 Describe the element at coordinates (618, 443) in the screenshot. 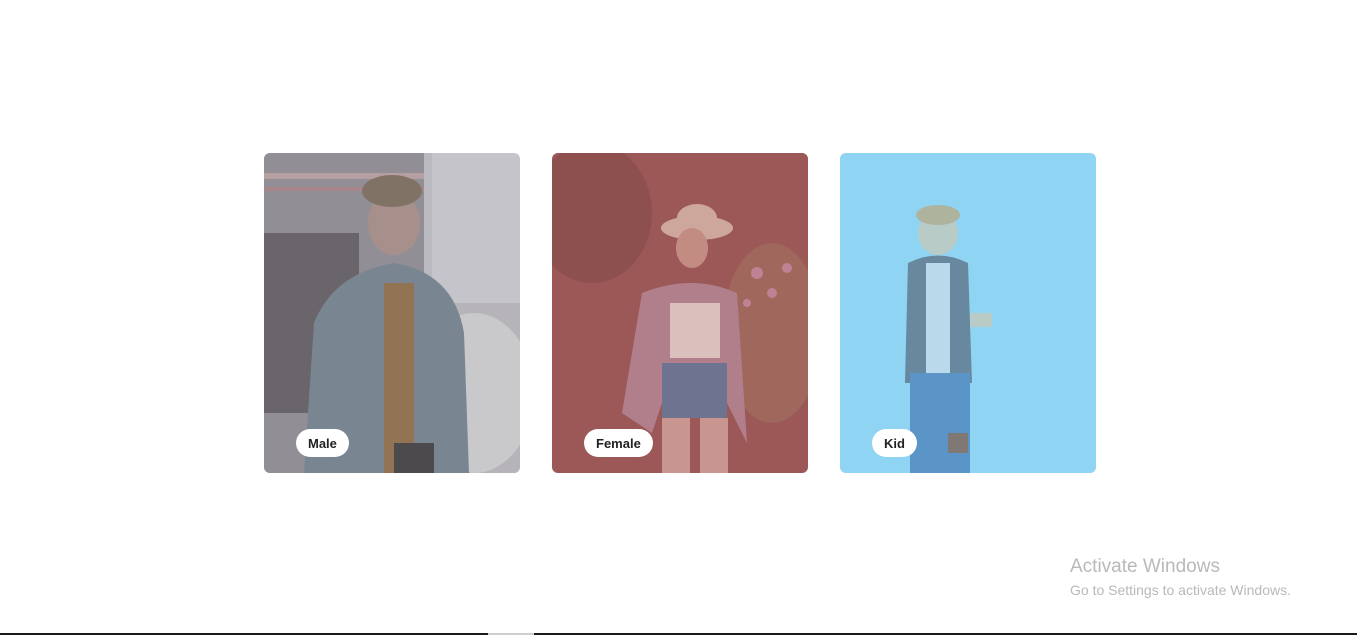

I see `category-label-female: Female` at that location.